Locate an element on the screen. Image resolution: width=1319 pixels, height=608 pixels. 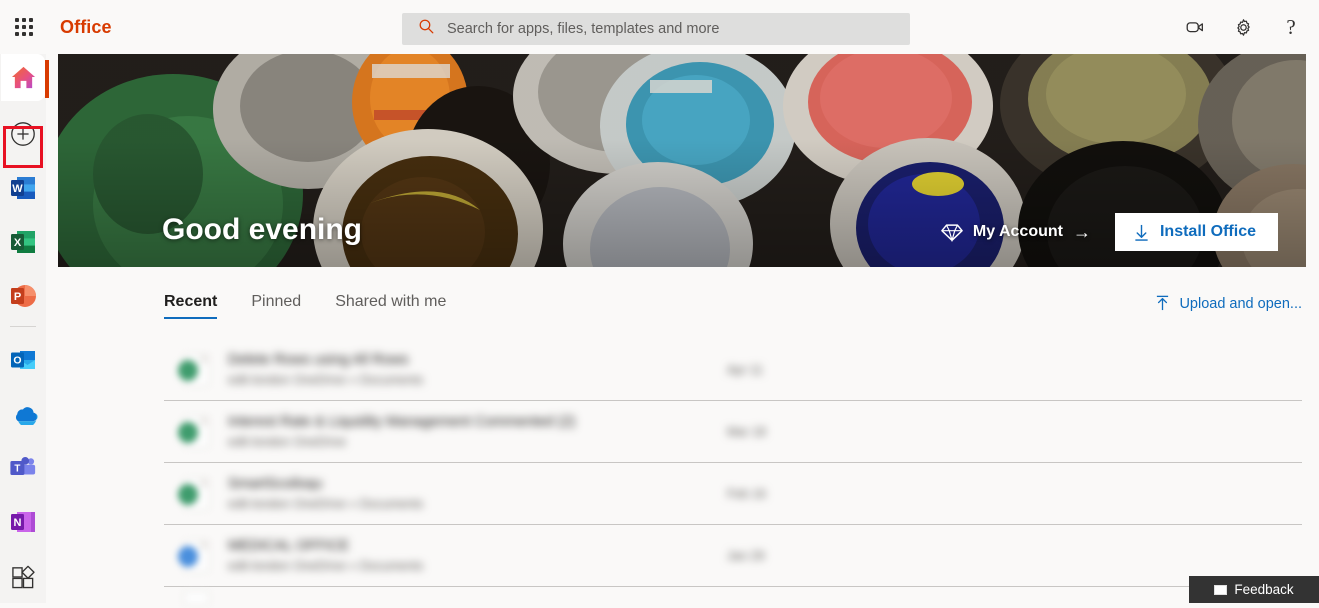
gear-icon is located at coordinates (1243, 27).